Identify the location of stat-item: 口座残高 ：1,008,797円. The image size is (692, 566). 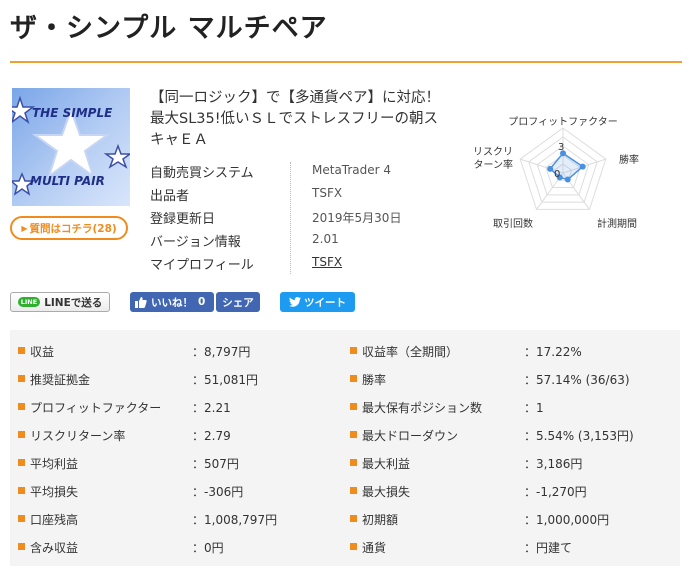
(175, 518).